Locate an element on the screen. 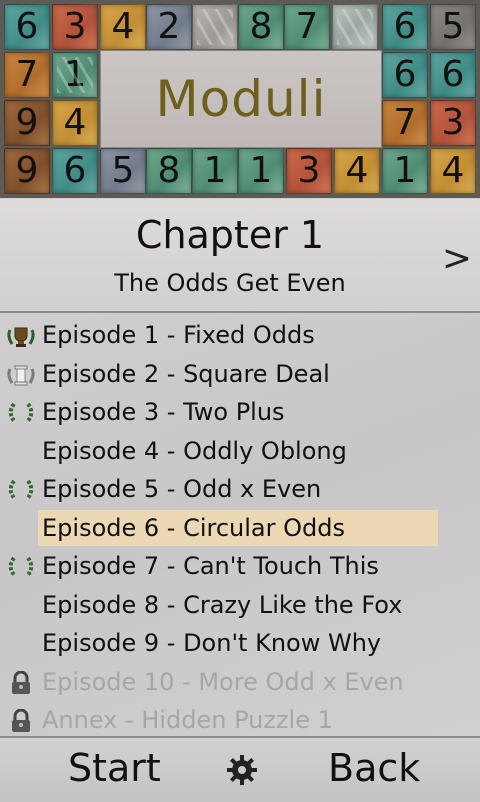 This screenshot has width=480, height=802. episode-label: Episode 3 - Two Plus is located at coordinates (163, 412).